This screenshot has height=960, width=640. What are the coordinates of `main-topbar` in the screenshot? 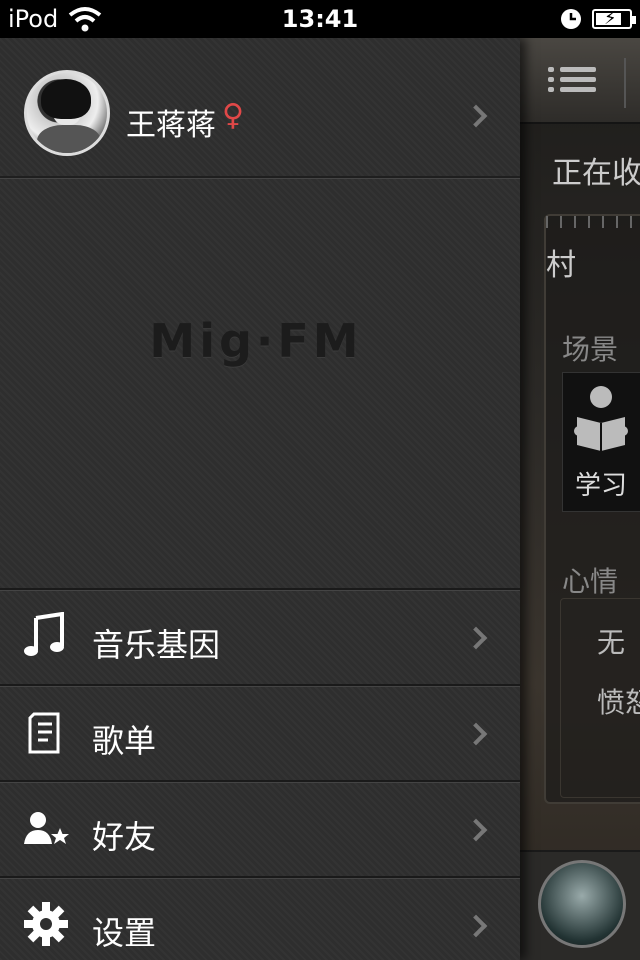 It's located at (580, 81).